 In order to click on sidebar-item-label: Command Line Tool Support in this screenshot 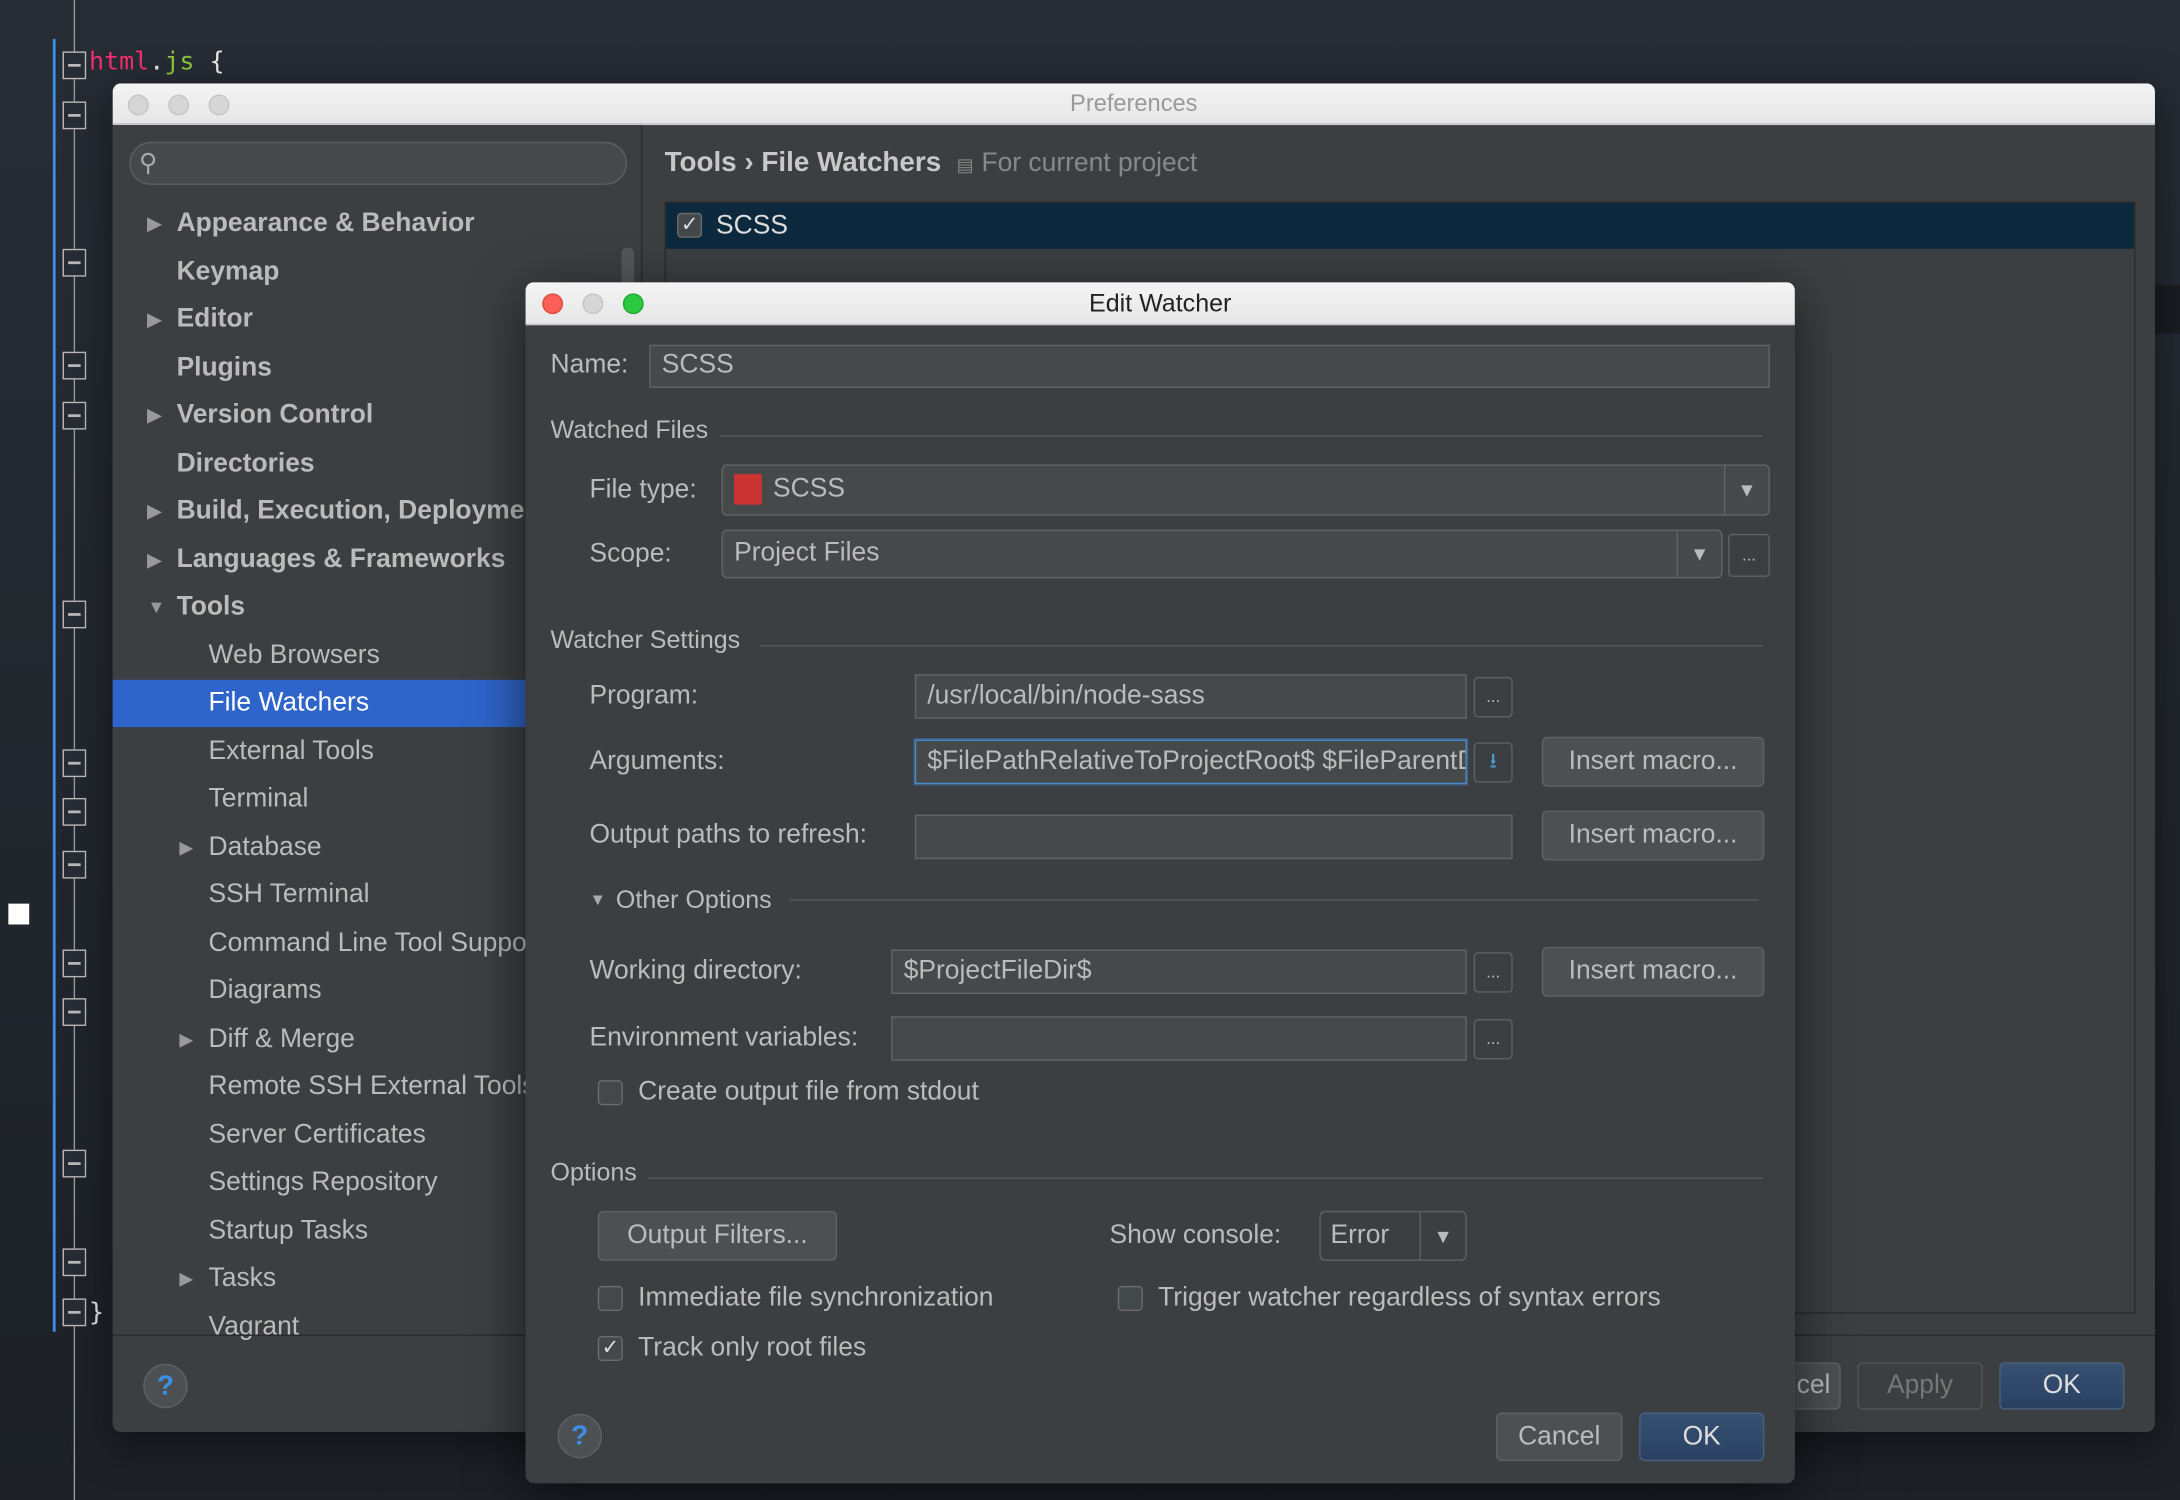, I will do `click(375, 942)`.